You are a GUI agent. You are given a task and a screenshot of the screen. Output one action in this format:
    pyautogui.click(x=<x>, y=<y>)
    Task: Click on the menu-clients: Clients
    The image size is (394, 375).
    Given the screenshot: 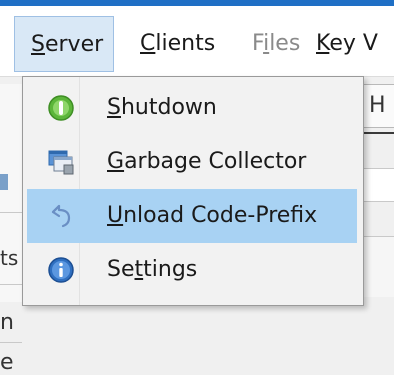 What is the action you would take?
    pyautogui.click(x=177, y=44)
    